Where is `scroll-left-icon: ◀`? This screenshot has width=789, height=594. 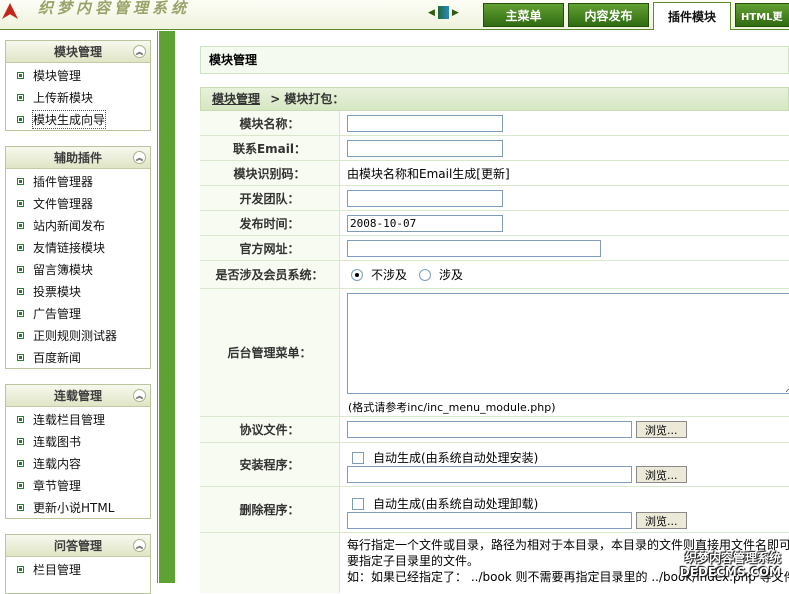 scroll-left-icon: ◀ is located at coordinates (431, 13).